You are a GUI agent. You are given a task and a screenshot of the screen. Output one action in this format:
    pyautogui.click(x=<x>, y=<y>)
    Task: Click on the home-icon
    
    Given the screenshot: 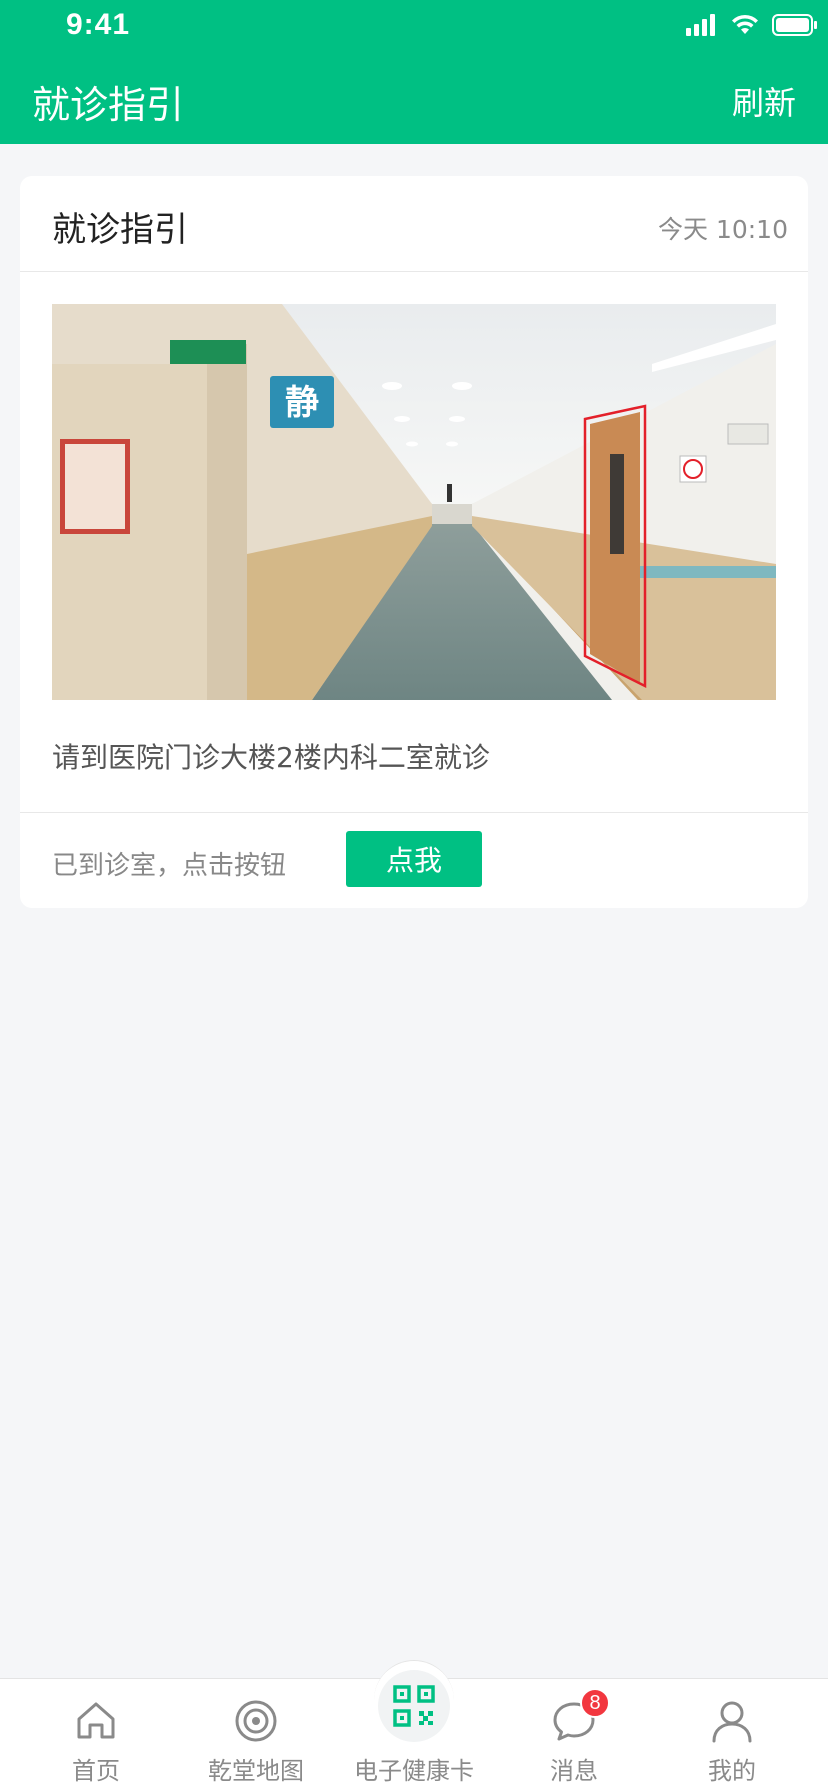 What is the action you would take?
    pyautogui.click(x=96, y=1720)
    